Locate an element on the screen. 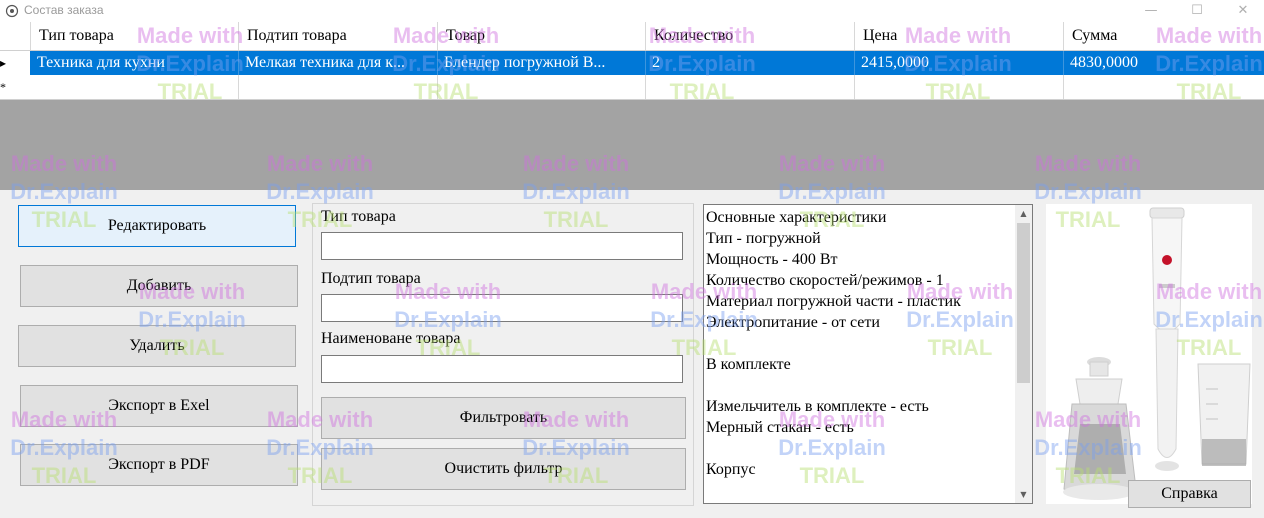 The height and width of the screenshot is (518, 1264). type-filter-input is located at coordinates (502, 246).